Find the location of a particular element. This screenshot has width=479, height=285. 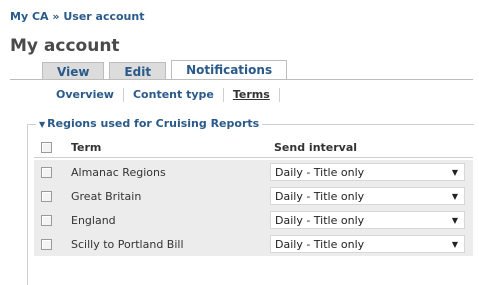

primary-tabs: View Edit Notifications is located at coordinates (167, 70).